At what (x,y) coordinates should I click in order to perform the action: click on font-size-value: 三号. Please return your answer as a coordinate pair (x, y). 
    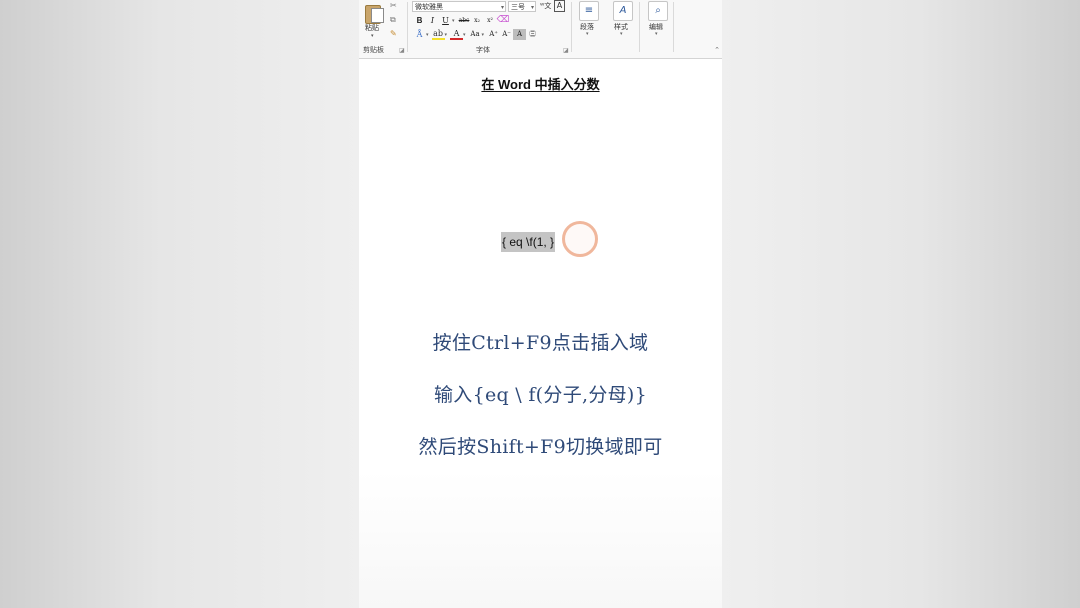
    Looking at the image, I should click on (518, 7).